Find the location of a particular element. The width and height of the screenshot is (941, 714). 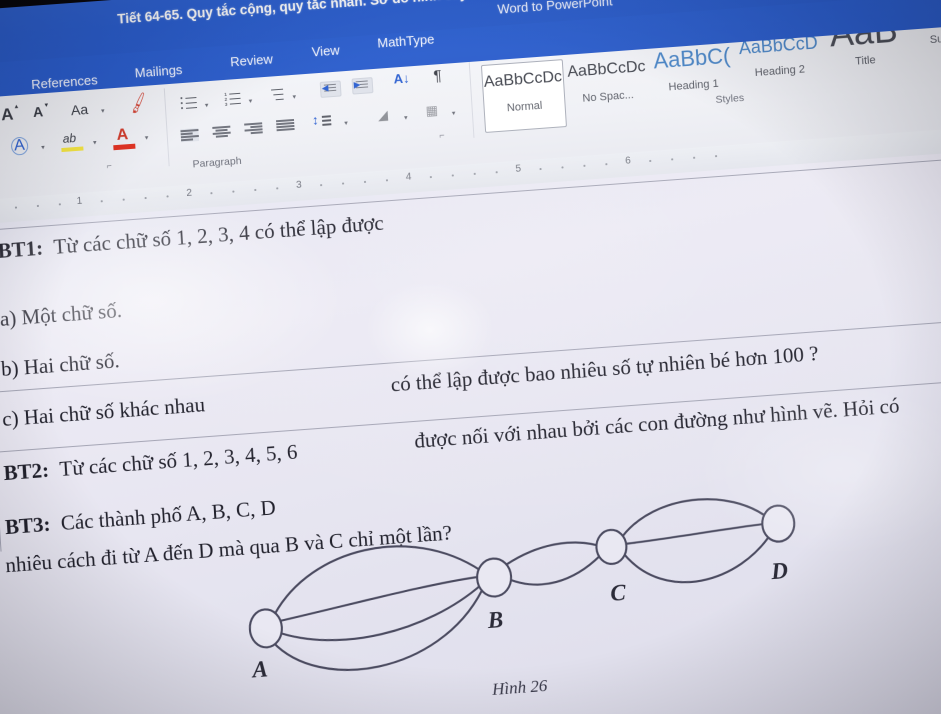

node-d is located at coordinates (778, 523).